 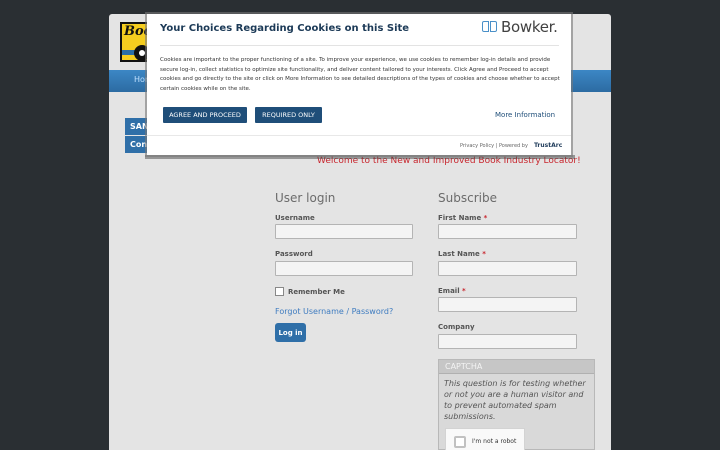 What do you see at coordinates (290, 332) in the screenshot?
I see `login-button: Log in` at bounding box center [290, 332].